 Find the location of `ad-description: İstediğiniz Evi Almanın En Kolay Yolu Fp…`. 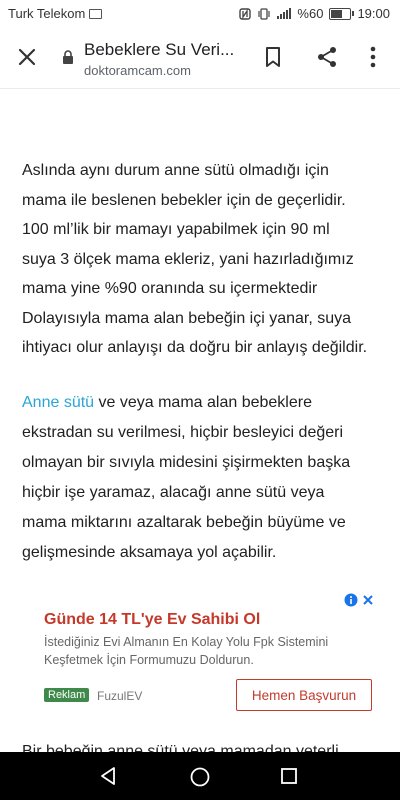

ad-description: İstediğiniz Evi Almanın En Kolay Yolu Fp… is located at coordinates (186, 651).